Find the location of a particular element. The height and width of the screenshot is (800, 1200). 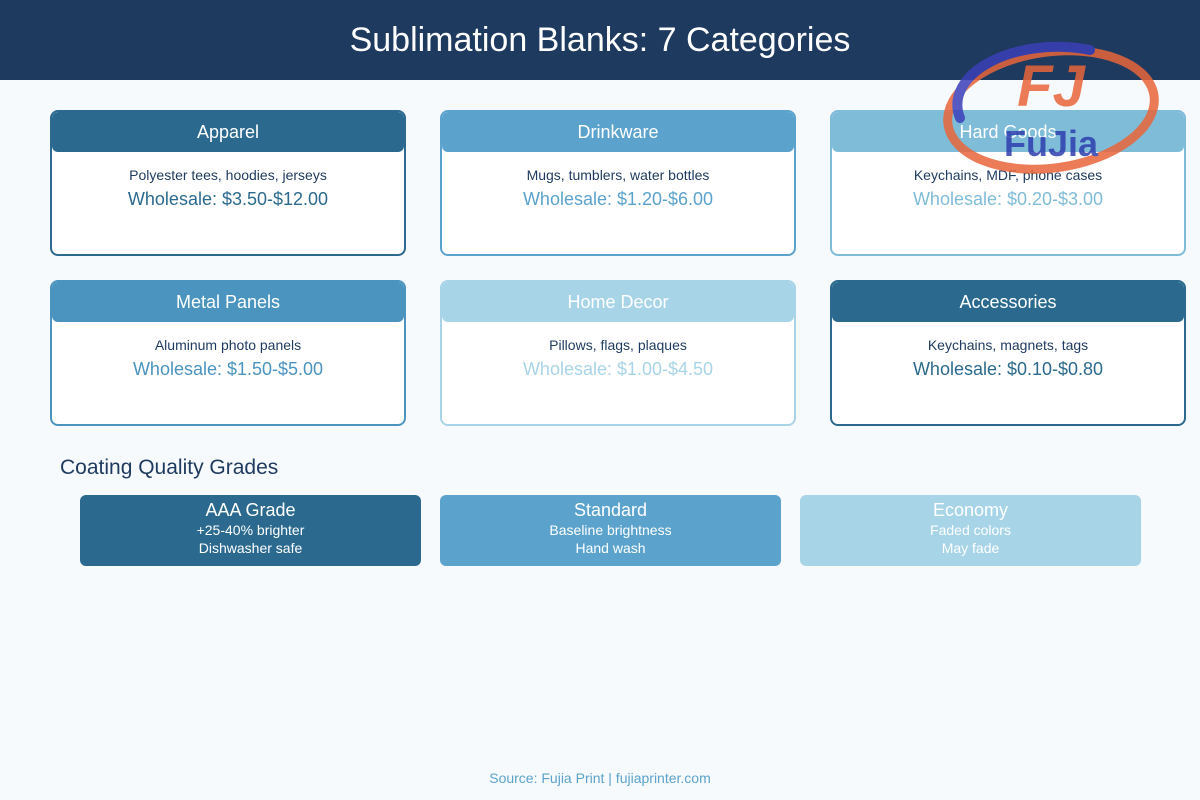

card-description: Mugs, tumblers, water bottles is located at coordinates (618, 175).